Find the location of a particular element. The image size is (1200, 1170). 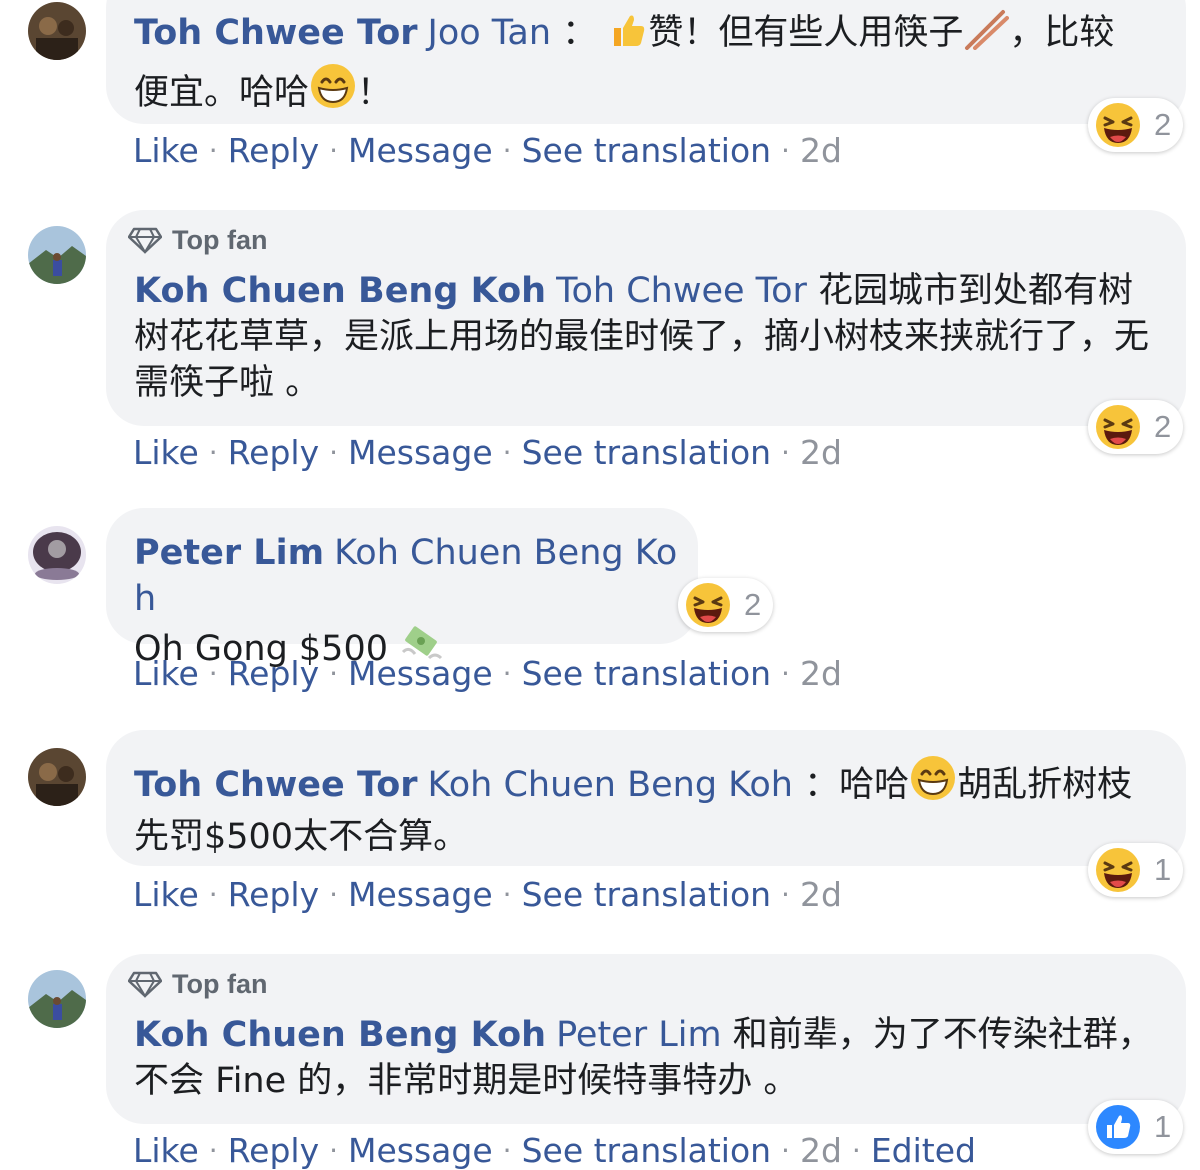

comment-body-a: ： is located at coordinates (580, 33).